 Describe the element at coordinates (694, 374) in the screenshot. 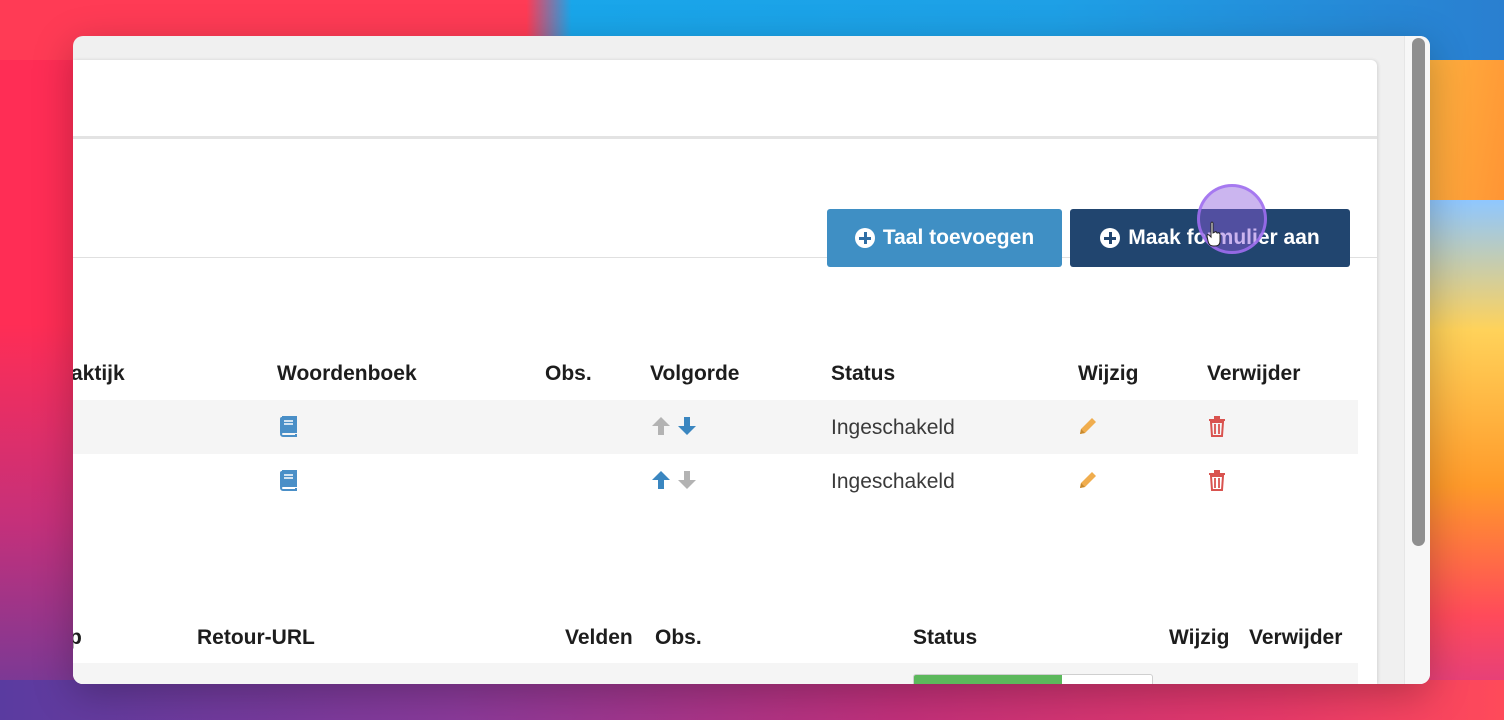

I see `header-order: Volgorde` at that location.